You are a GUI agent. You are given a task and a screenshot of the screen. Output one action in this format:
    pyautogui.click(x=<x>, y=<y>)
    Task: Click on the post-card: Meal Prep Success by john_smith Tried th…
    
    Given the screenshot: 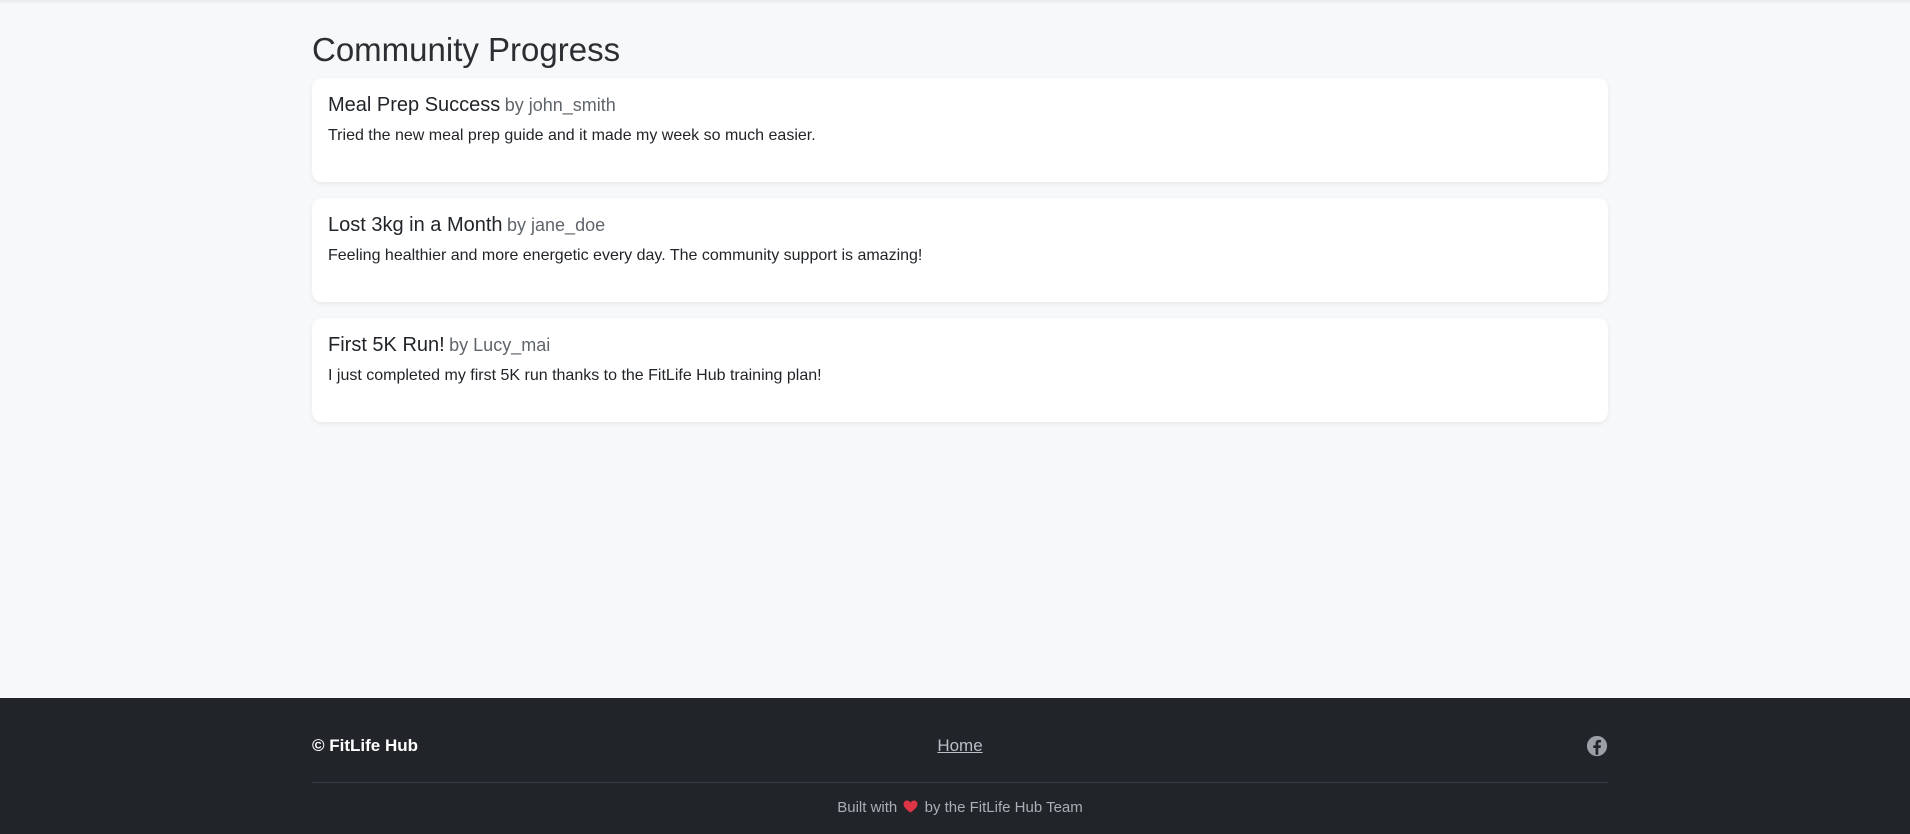 What is the action you would take?
    pyautogui.click(x=960, y=130)
    